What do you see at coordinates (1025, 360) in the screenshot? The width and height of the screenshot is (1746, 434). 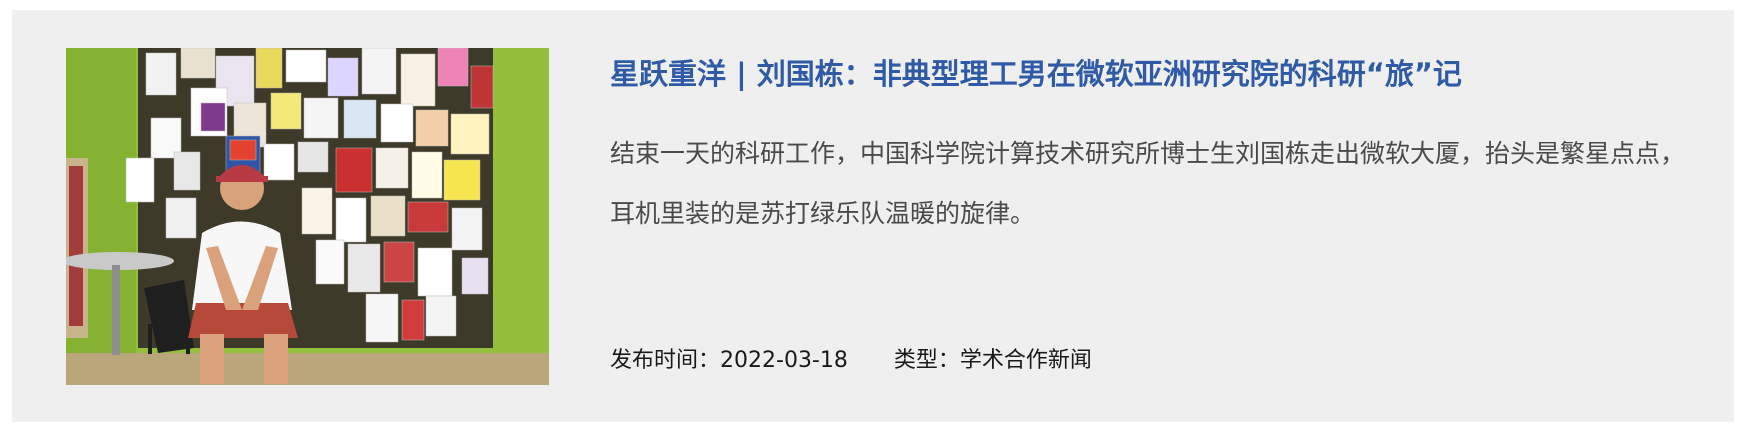 I see `article-type-value: 学术合作新闻` at bounding box center [1025, 360].